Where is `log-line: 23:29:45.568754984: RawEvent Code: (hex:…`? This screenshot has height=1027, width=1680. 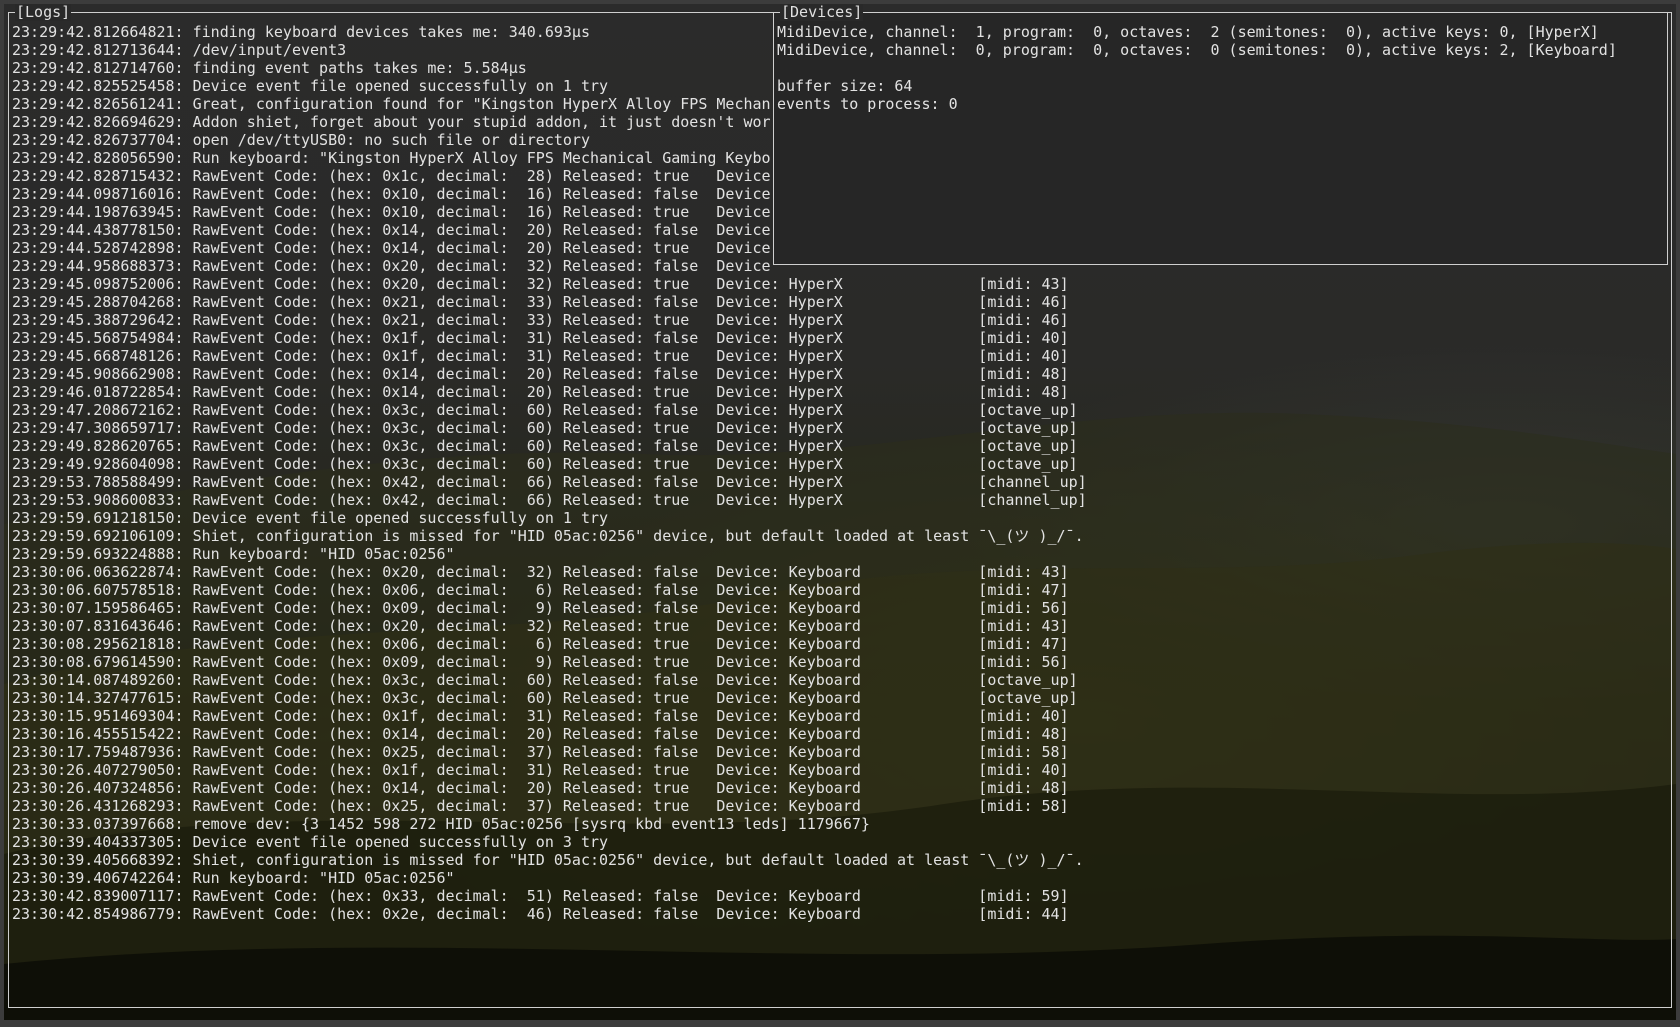
log-line: 23:29:45.568754984: RawEvent Code: (hex:… is located at coordinates (540, 338).